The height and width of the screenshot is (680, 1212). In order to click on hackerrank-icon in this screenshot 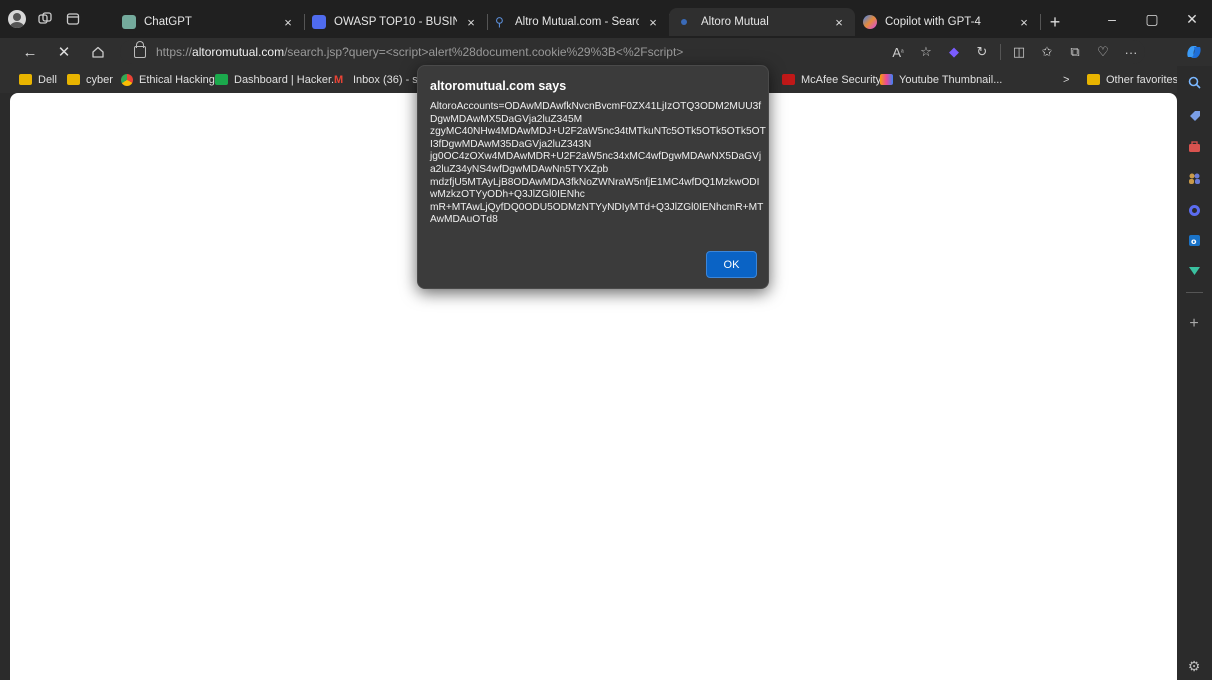, I will do `click(221, 79)`.